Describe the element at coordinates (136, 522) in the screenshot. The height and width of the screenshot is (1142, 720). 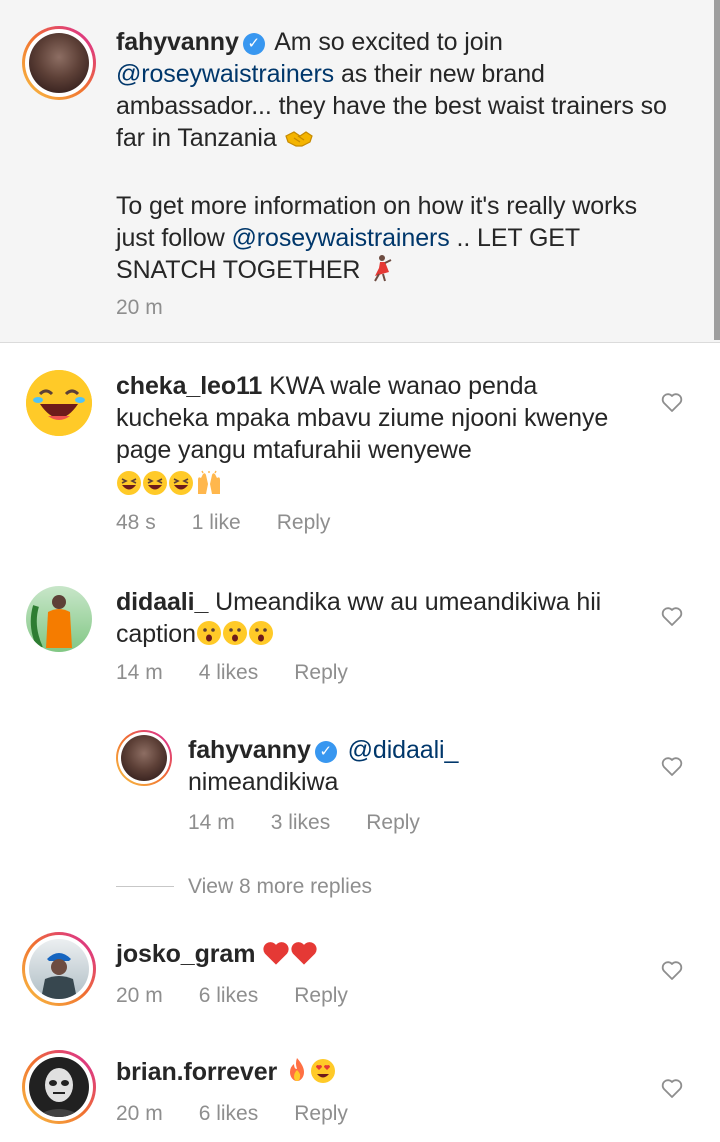
I see `comment-time: 48 s` at that location.